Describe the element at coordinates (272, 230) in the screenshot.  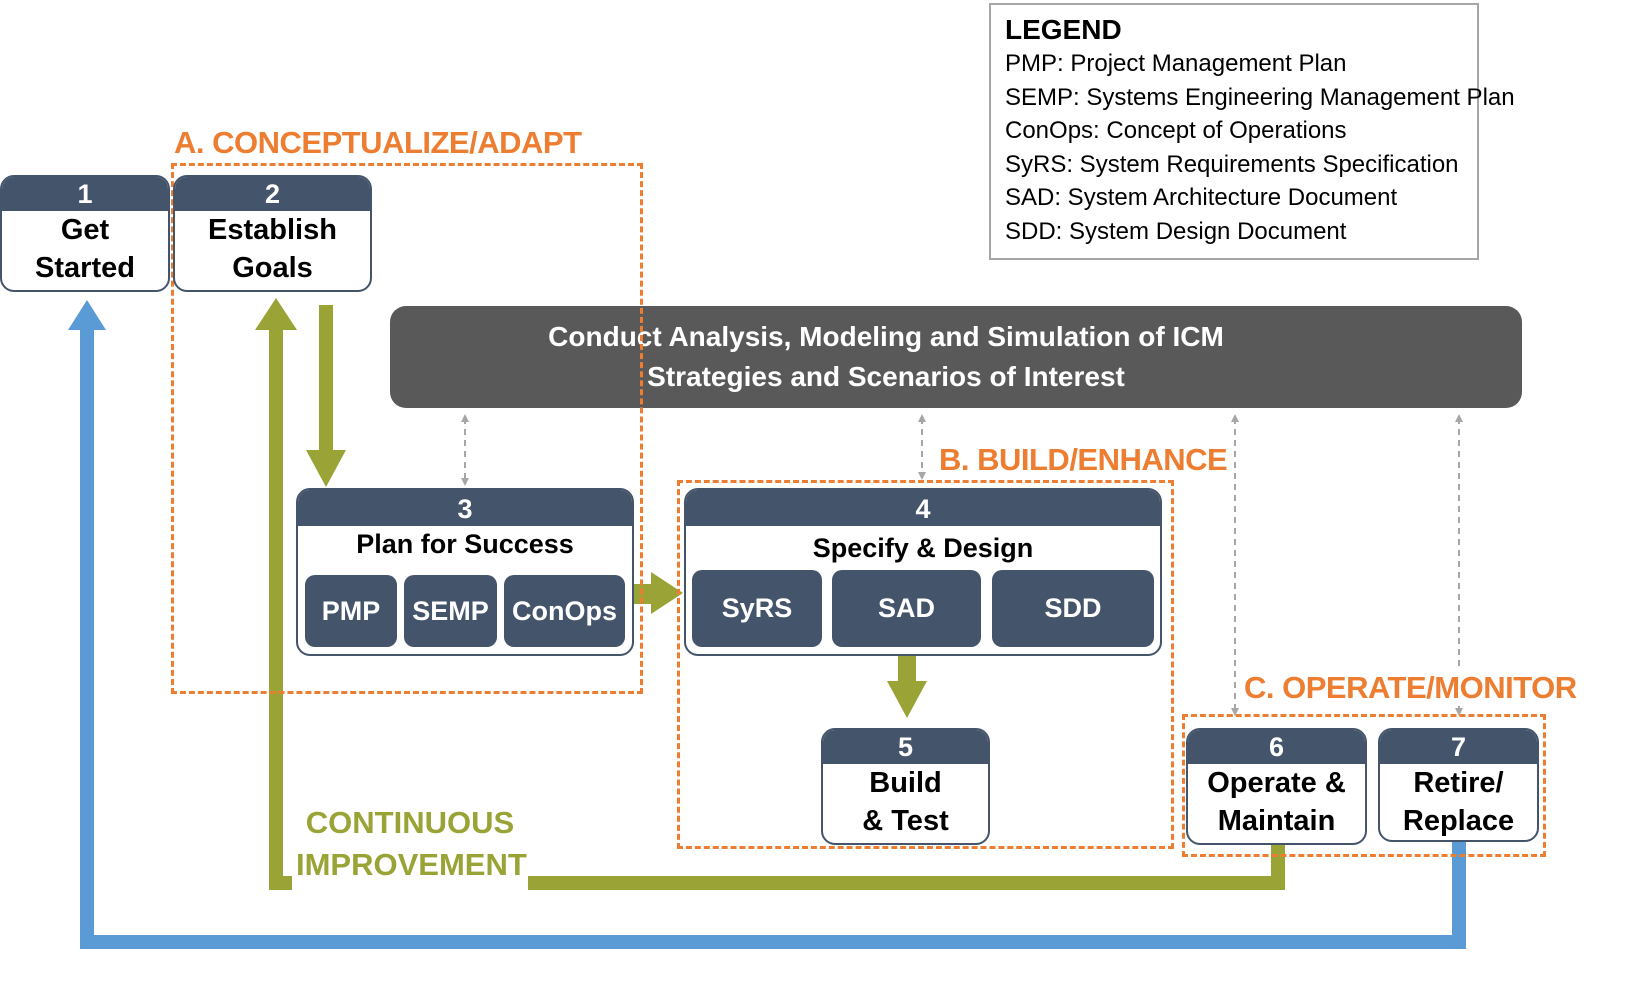
I see `step-label-line-1: Establish` at that location.